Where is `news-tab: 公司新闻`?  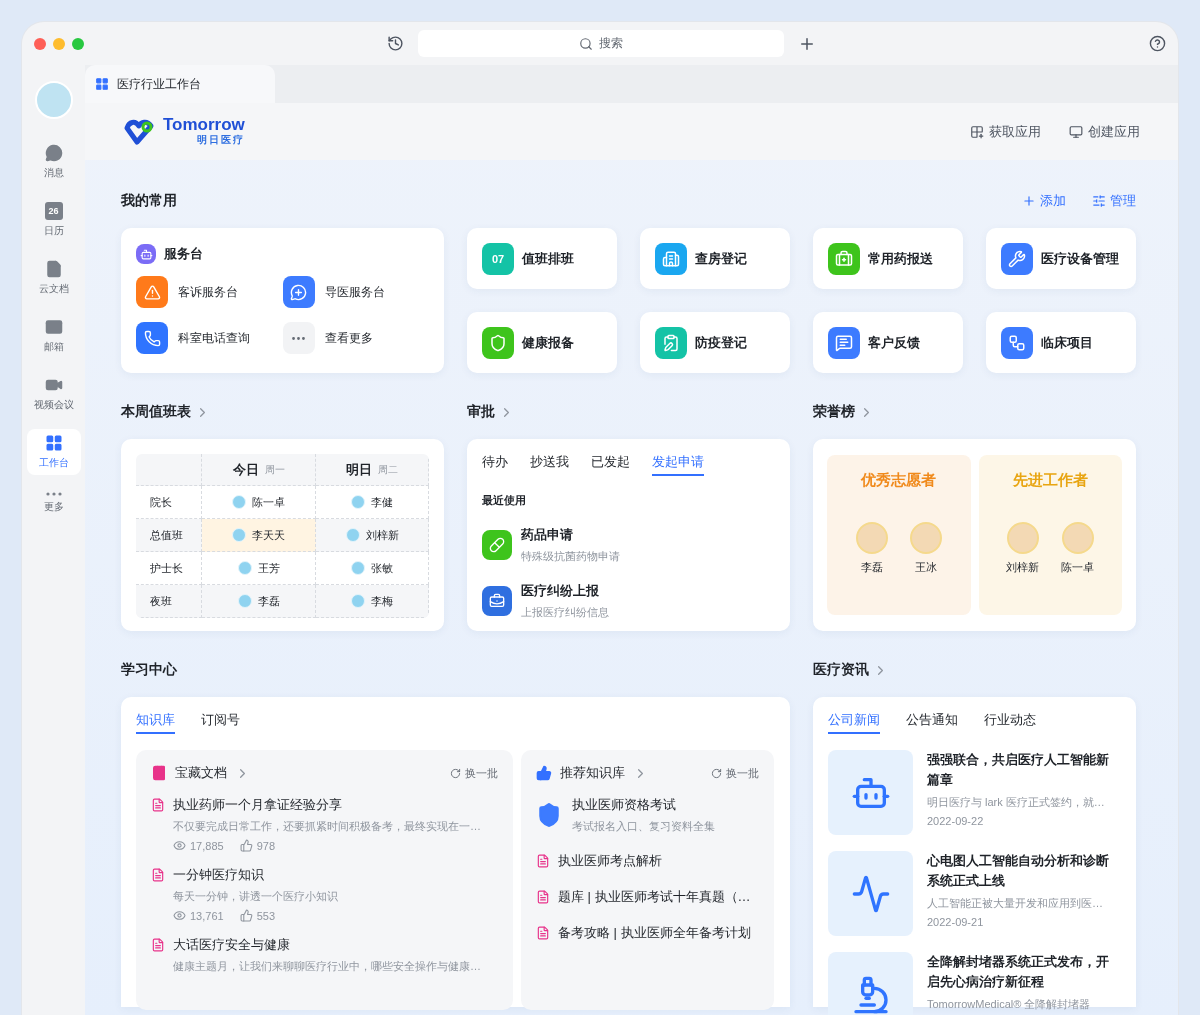 news-tab: 公司新闻 is located at coordinates (854, 722).